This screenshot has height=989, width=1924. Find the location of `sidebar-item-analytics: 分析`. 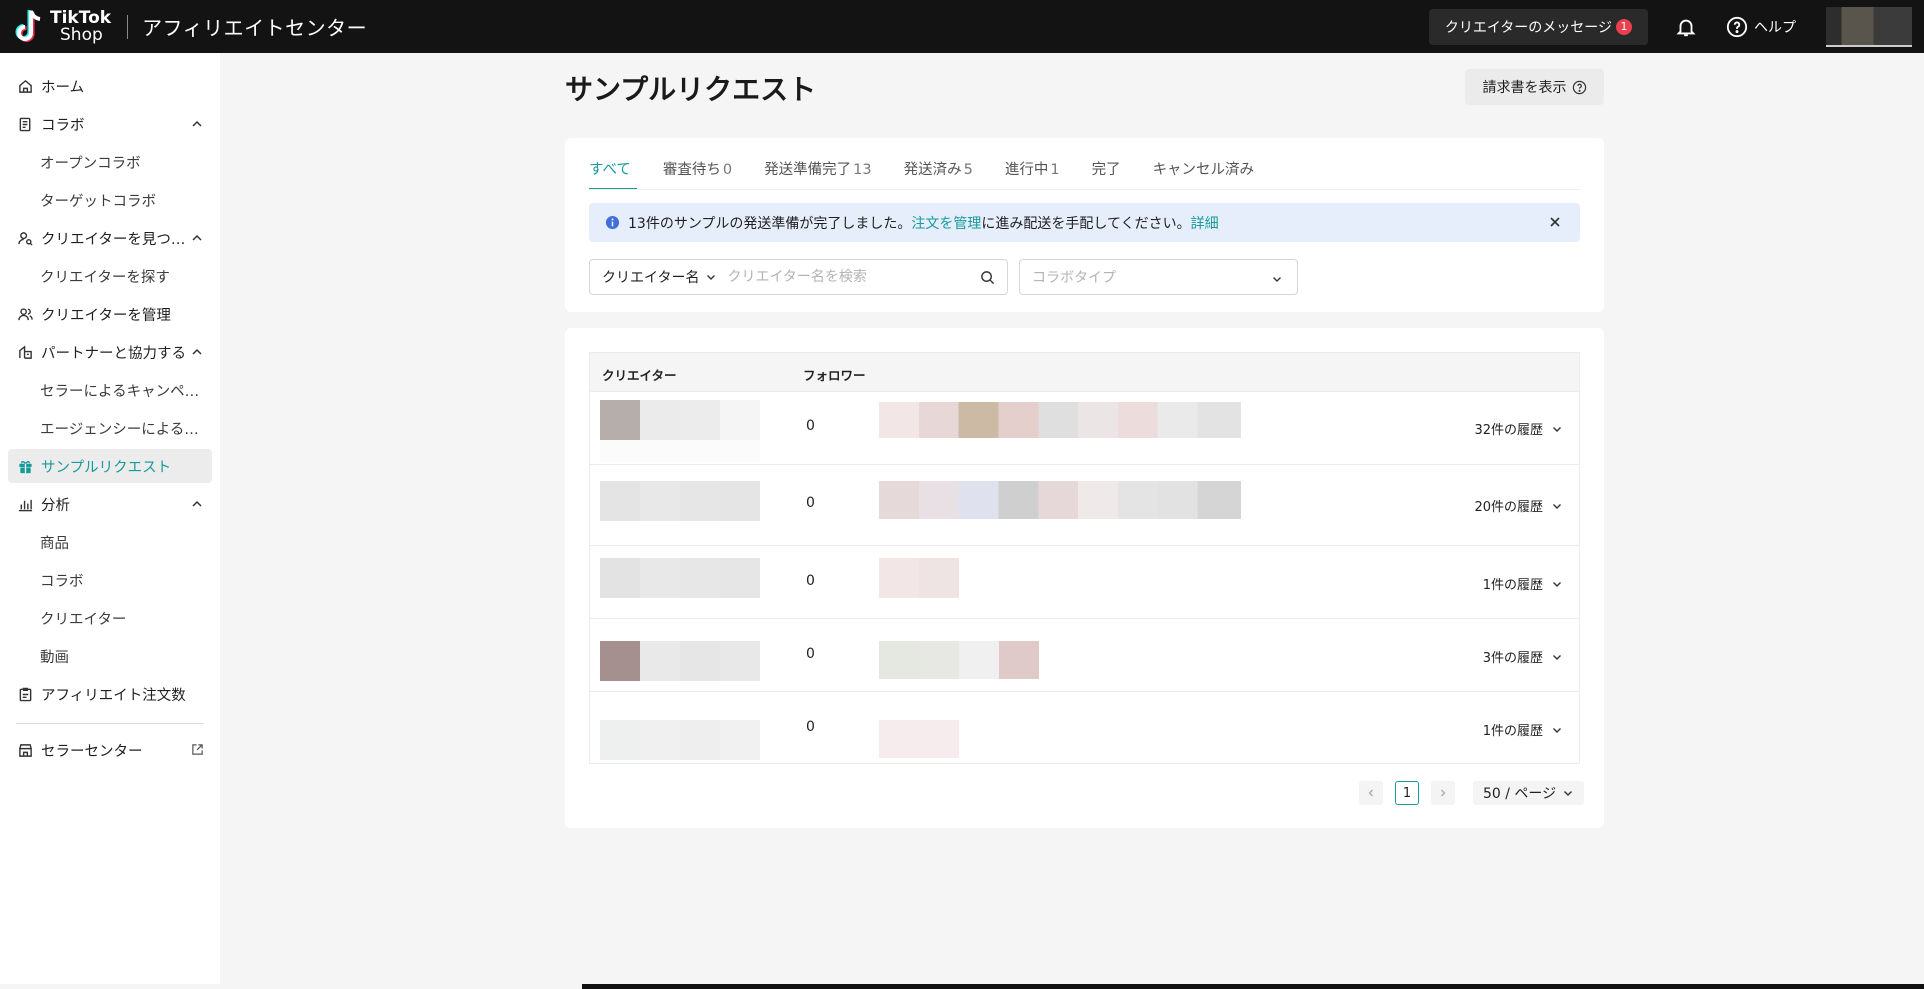

sidebar-item-analytics: 分析 is located at coordinates (110, 504).